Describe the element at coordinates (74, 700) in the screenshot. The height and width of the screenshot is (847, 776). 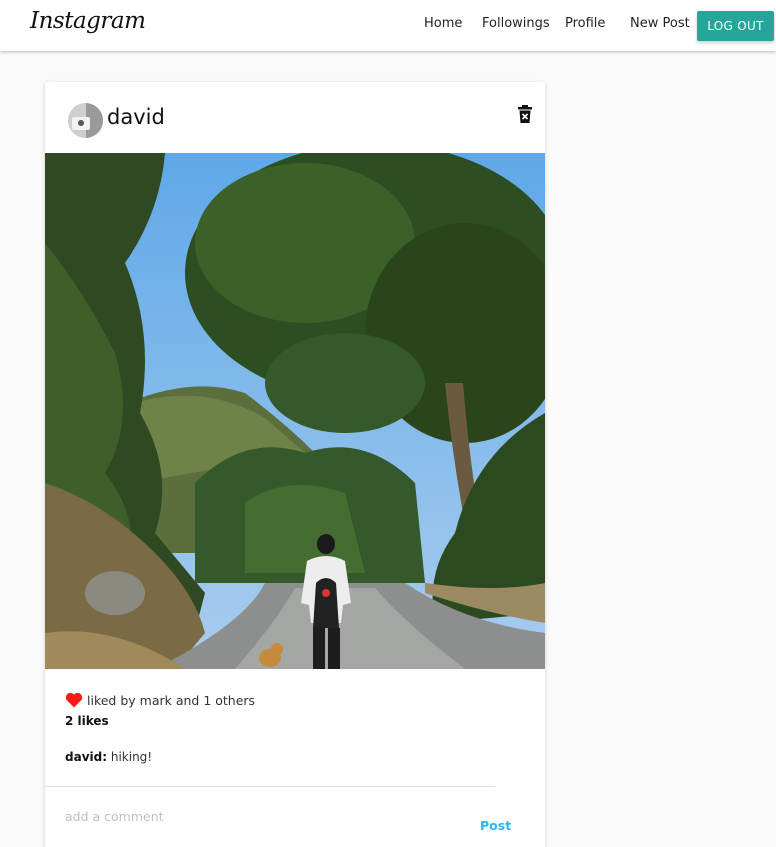
I see `heart-icon` at that location.